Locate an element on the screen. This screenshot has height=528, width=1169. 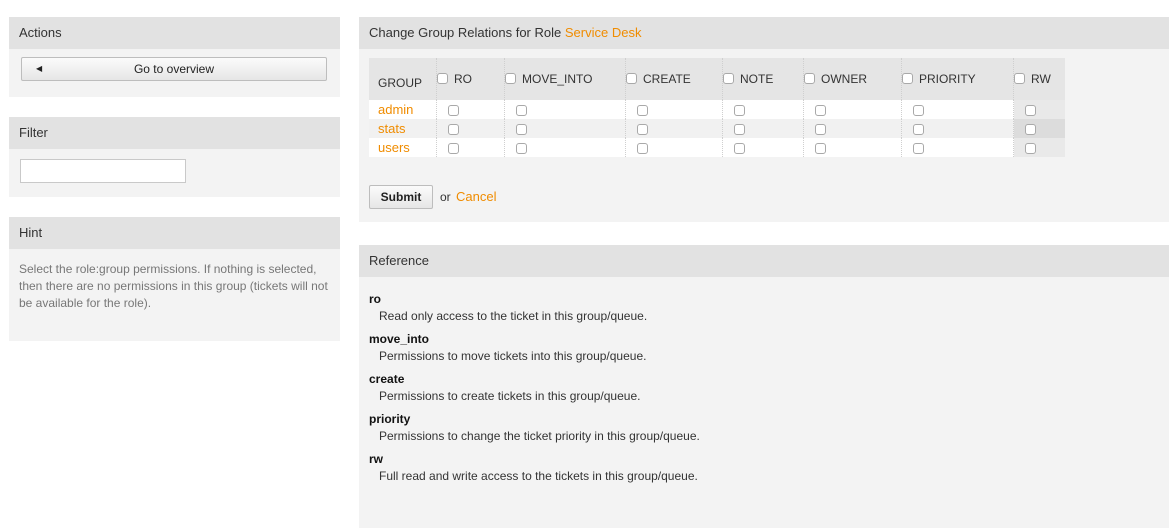
column-header-group: GROUP is located at coordinates (403, 79).